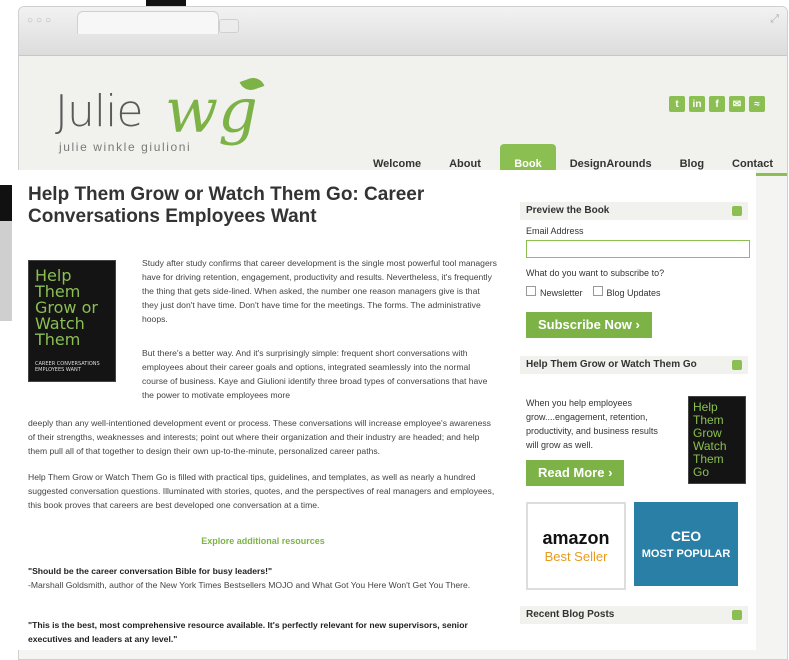  What do you see at coordinates (589, 325) in the screenshot?
I see `subscribe-button: Subscribe Now ›` at bounding box center [589, 325].